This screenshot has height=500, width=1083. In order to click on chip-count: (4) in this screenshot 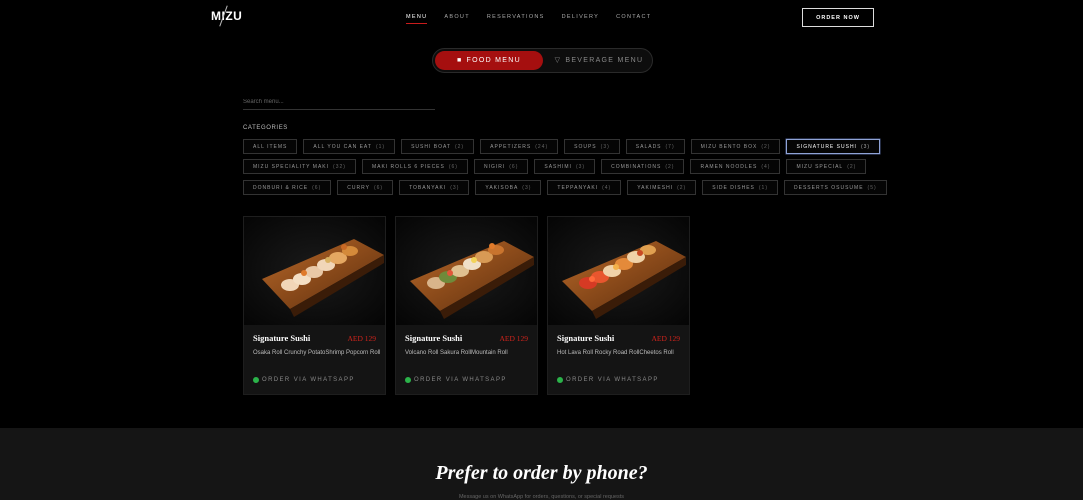, I will do `click(607, 187)`.